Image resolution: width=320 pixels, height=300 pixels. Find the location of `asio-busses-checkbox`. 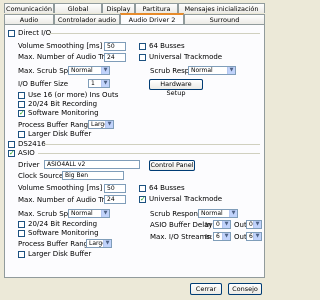

asio-busses-checkbox is located at coordinates (142, 188).